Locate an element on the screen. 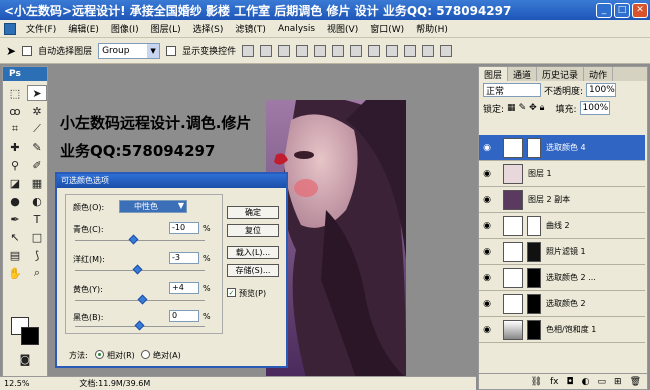  notes-tool-icon: ▤ is located at coordinates (15, 255).